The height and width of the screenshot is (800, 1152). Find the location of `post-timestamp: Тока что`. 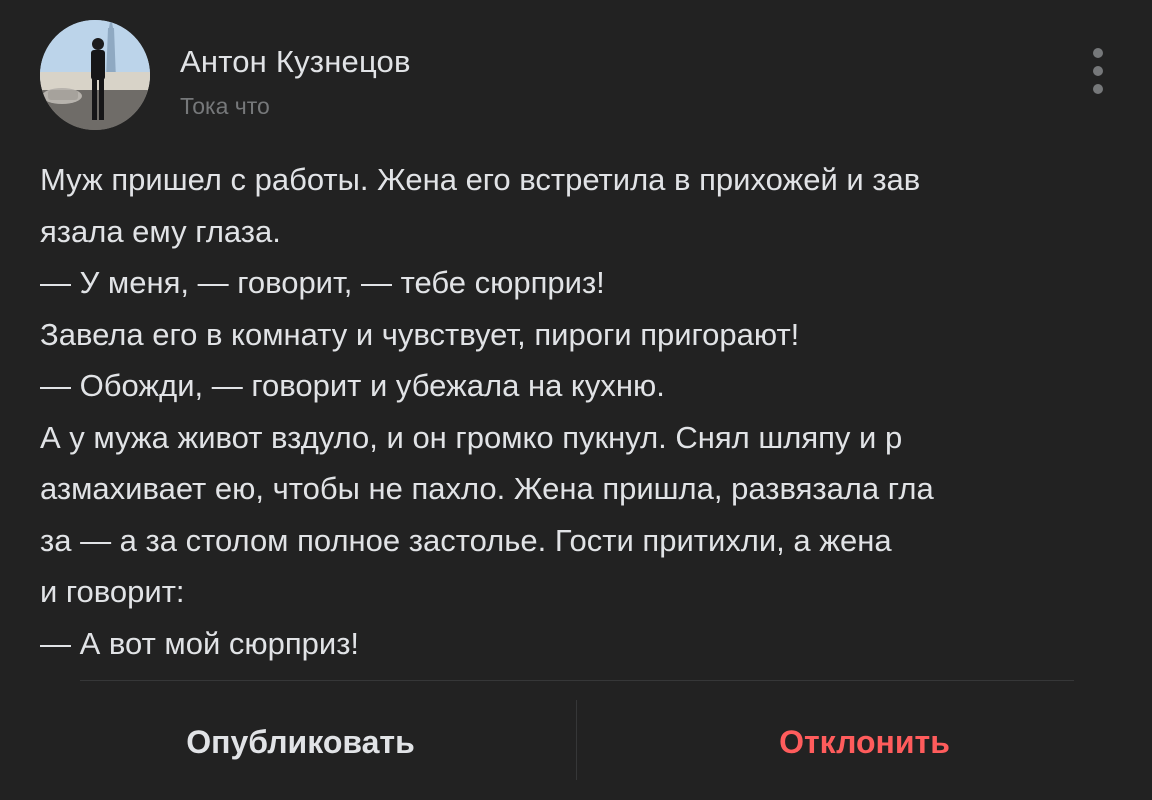

post-timestamp: Тока что is located at coordinates (225, 106).